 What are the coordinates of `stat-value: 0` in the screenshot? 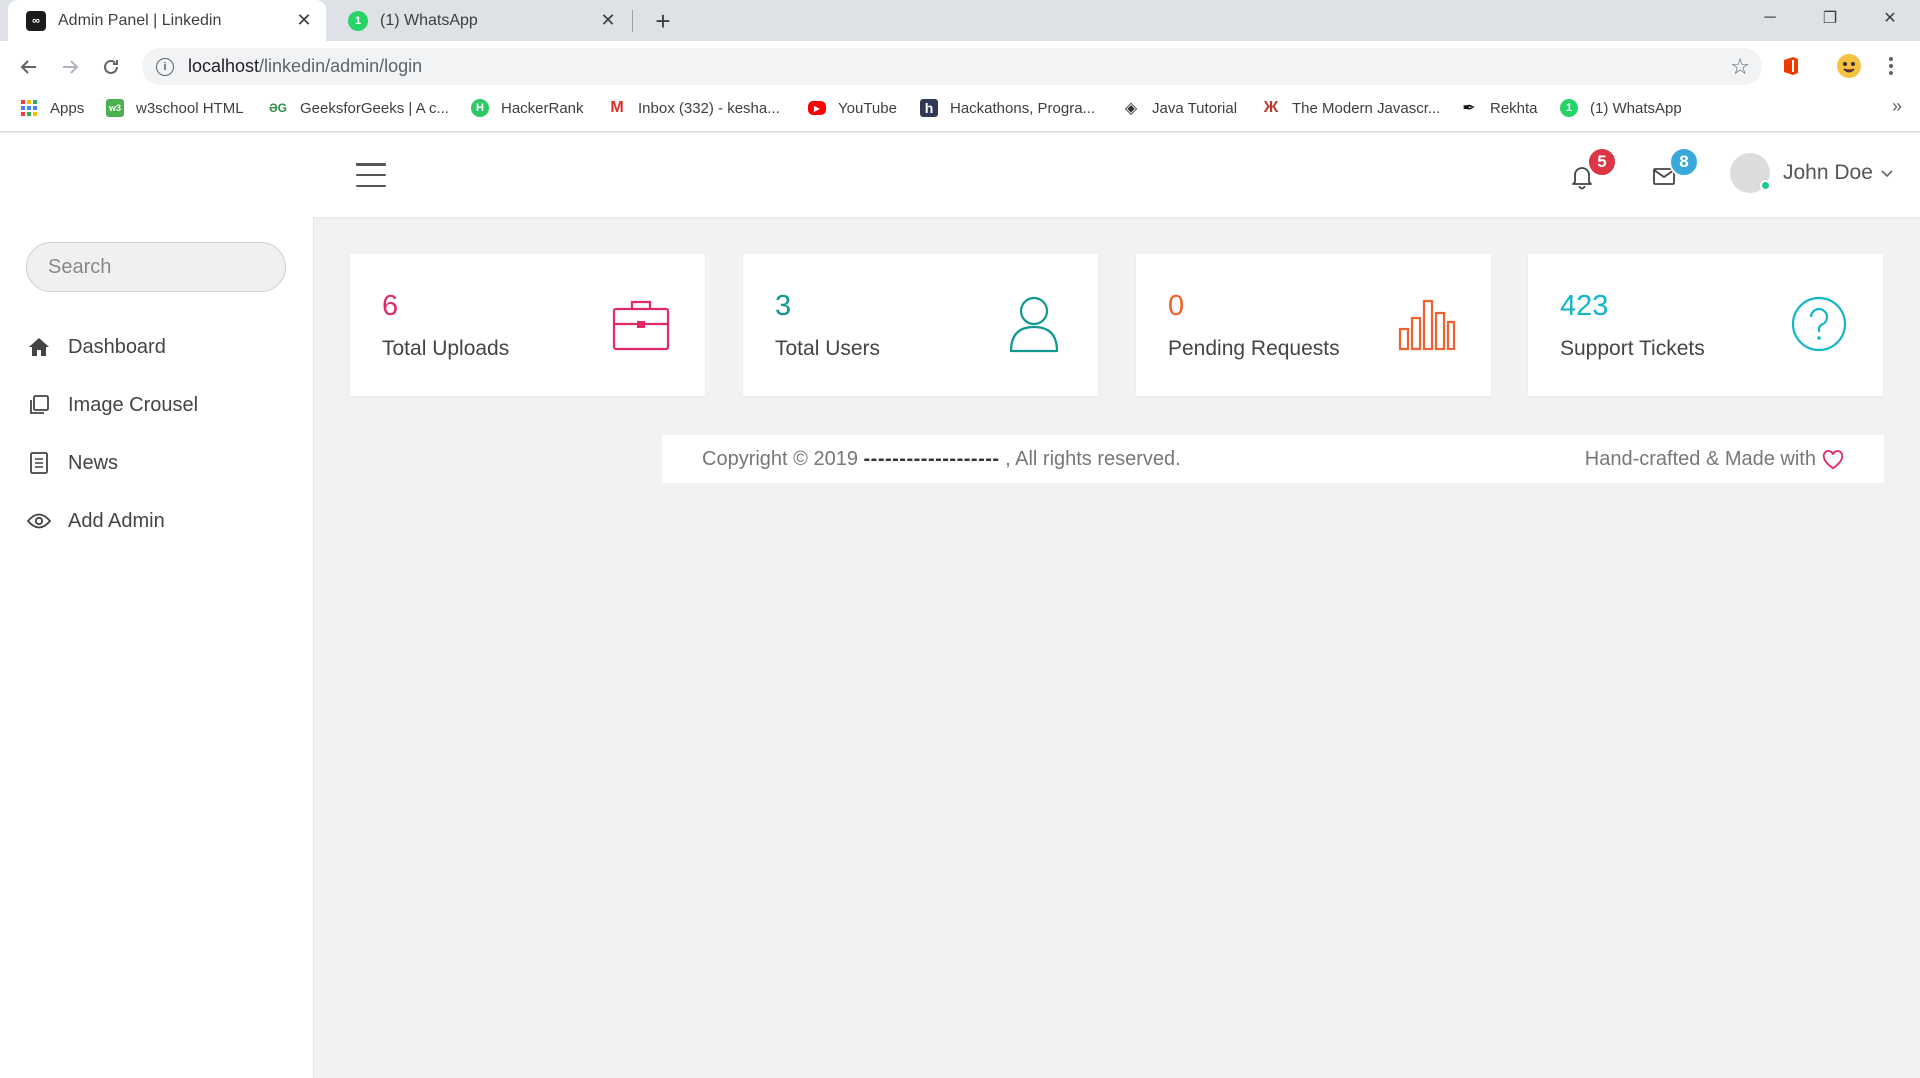 It's located at (1176, 306).